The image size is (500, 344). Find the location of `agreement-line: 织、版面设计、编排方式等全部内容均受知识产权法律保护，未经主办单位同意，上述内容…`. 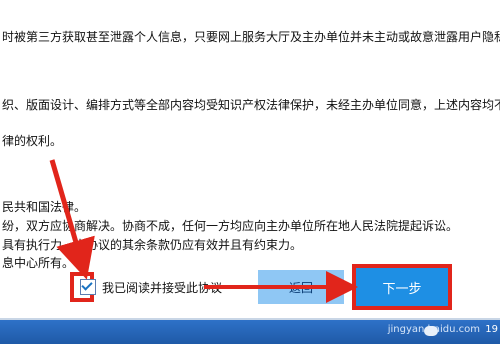

agreement-line: 织、版面设计、编排方式等全部内容均受知识产权法律保护，未经主办单位同意，上述内容… is located at coordinates (251, 105).